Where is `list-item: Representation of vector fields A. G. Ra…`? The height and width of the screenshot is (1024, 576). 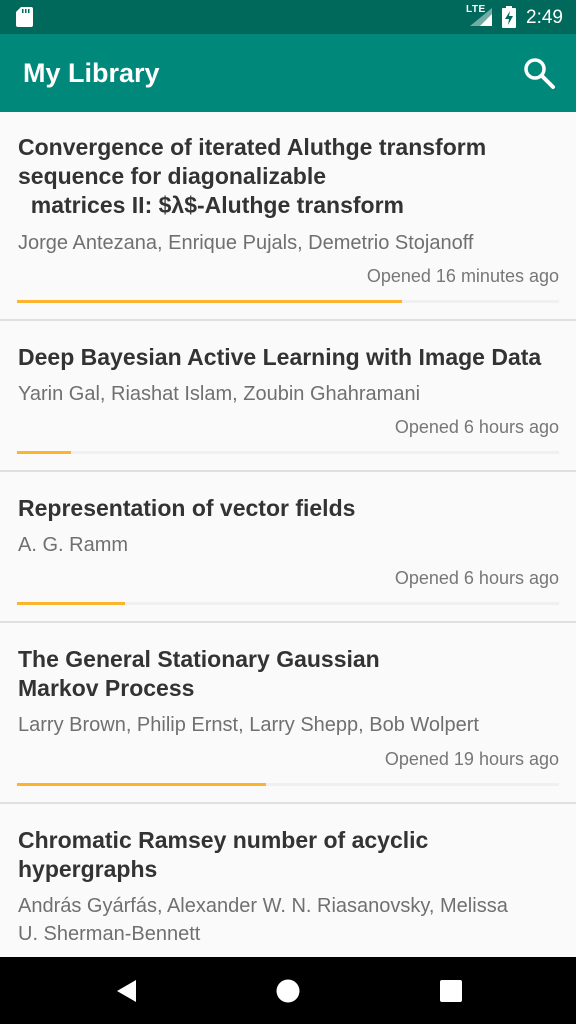 list-item: Representation of vector fields A. G. Ra… is located at coordinates (288, 547).